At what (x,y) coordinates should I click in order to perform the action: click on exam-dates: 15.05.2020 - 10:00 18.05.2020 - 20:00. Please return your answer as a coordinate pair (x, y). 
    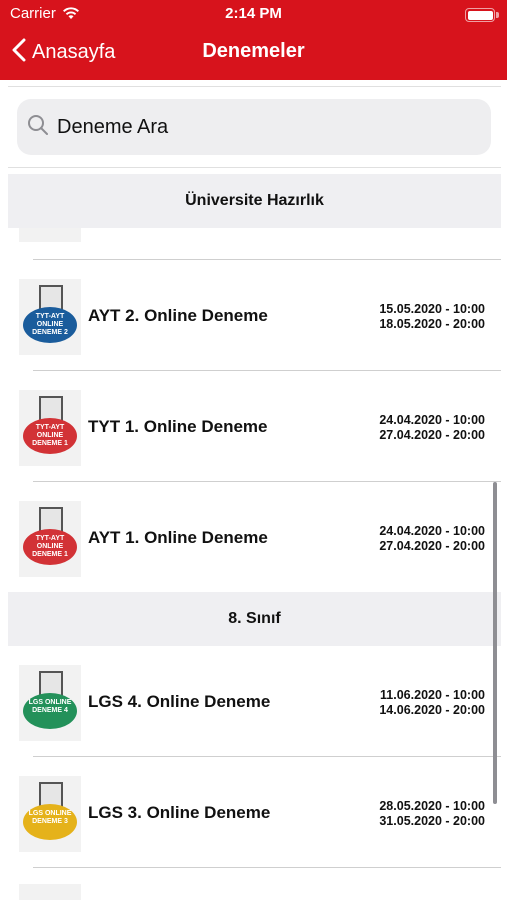
    Looking at the image, I should click on (432, 317).